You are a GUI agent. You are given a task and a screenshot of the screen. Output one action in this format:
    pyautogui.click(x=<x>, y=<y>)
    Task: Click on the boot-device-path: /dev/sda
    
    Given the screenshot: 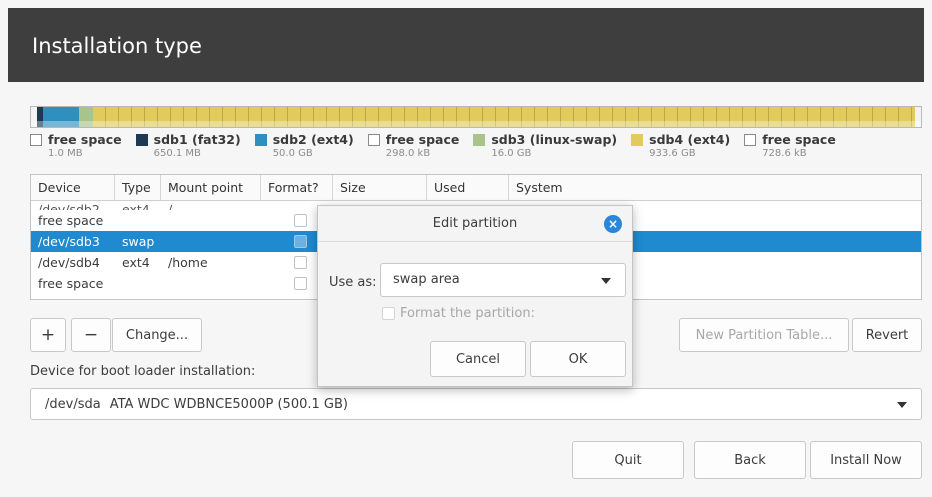 What is the action you would take?
    pyautogui.click(x=73, y=404)
    